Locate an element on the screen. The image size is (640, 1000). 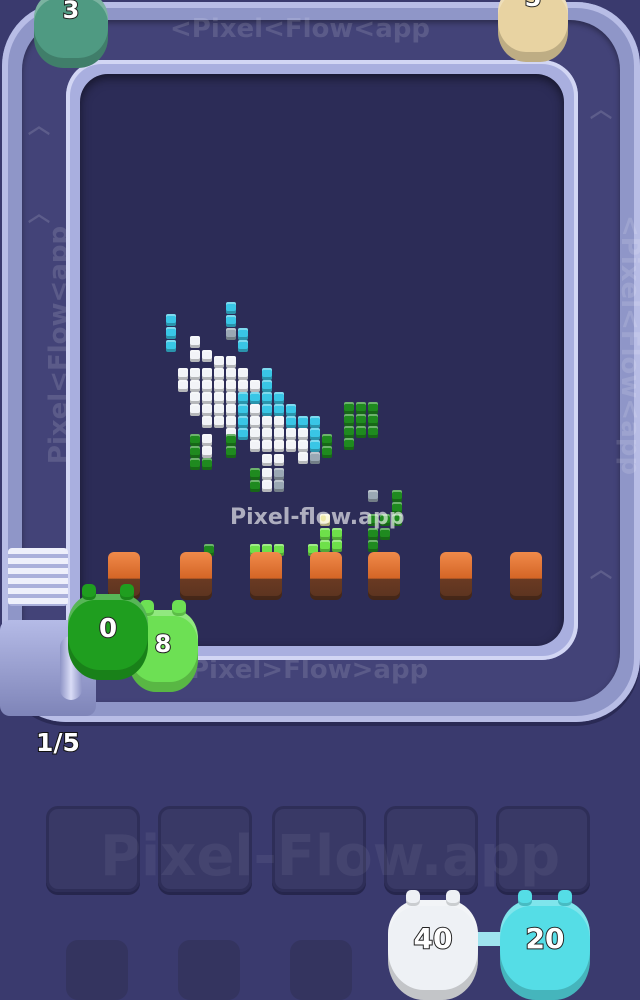
pig-dark-green-ammo: 0 is located at coordinates (108, 629).